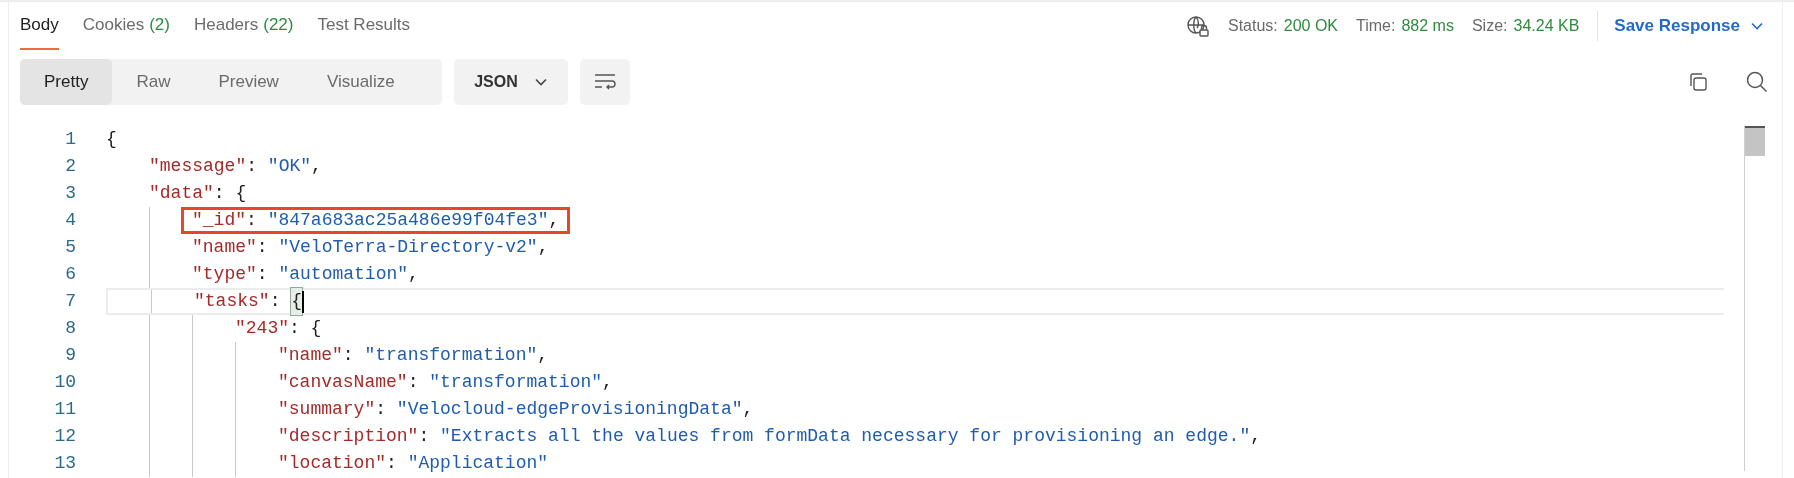 This screenshot has height=478, width=1794. Describe the element at coordinates (1489, 26) in the screenshot. I see `status-label: Size:` at that location.